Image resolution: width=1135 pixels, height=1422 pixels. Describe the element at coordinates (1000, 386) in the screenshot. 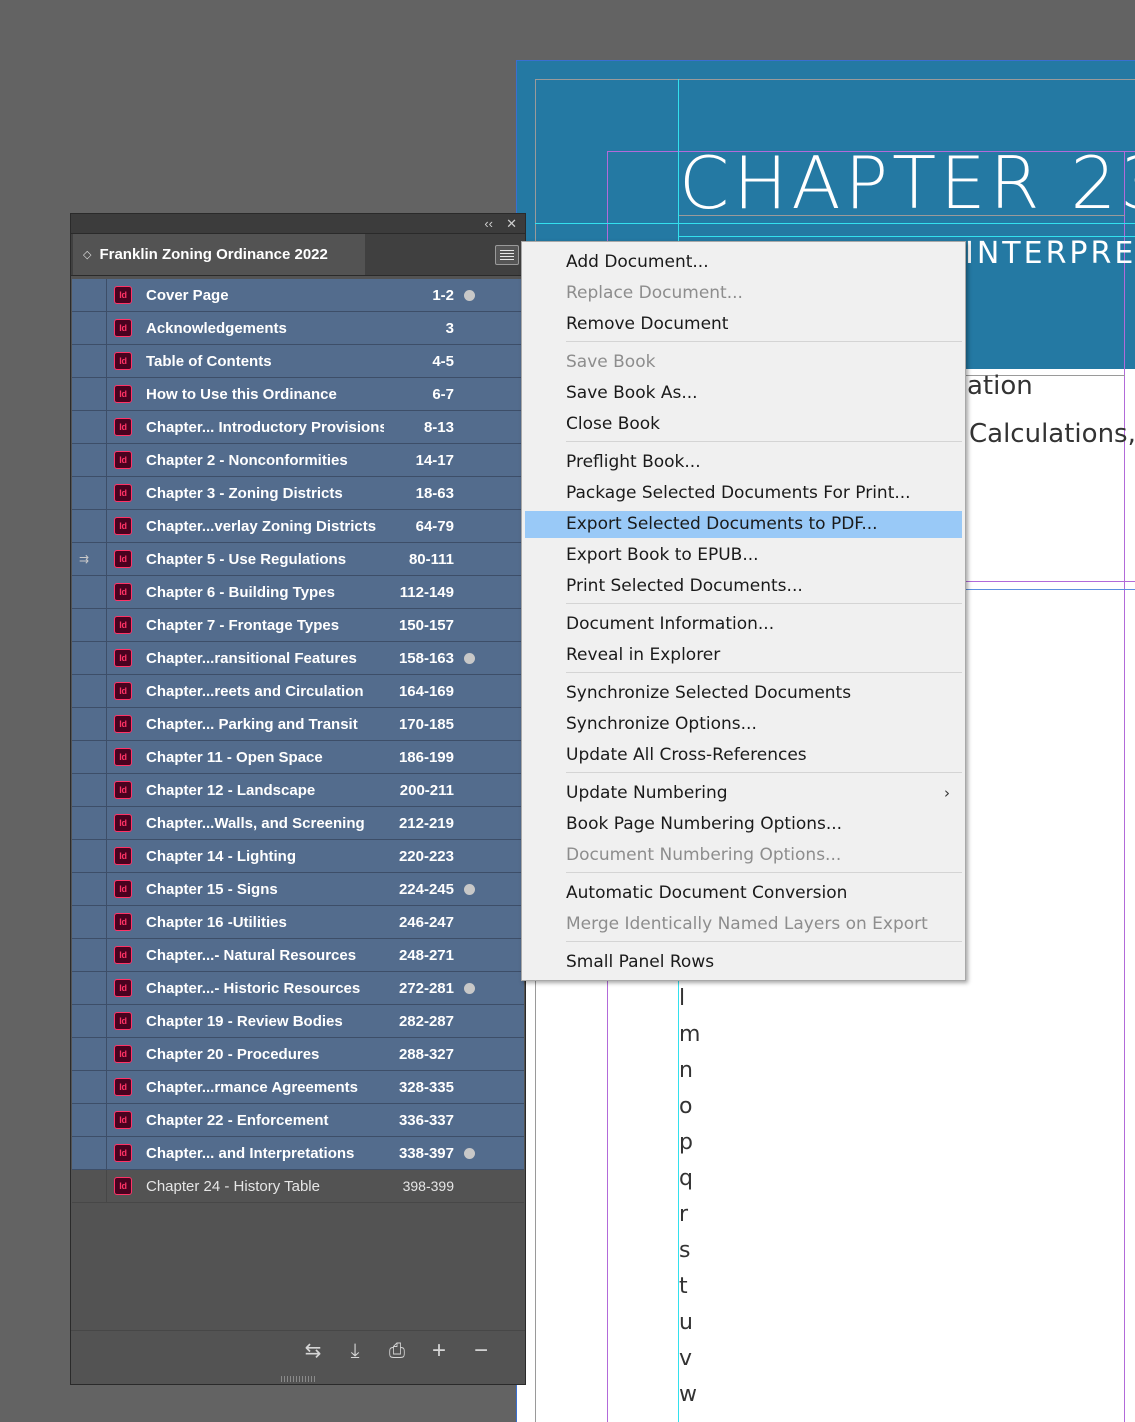

I see `body-text: ation` at that location.